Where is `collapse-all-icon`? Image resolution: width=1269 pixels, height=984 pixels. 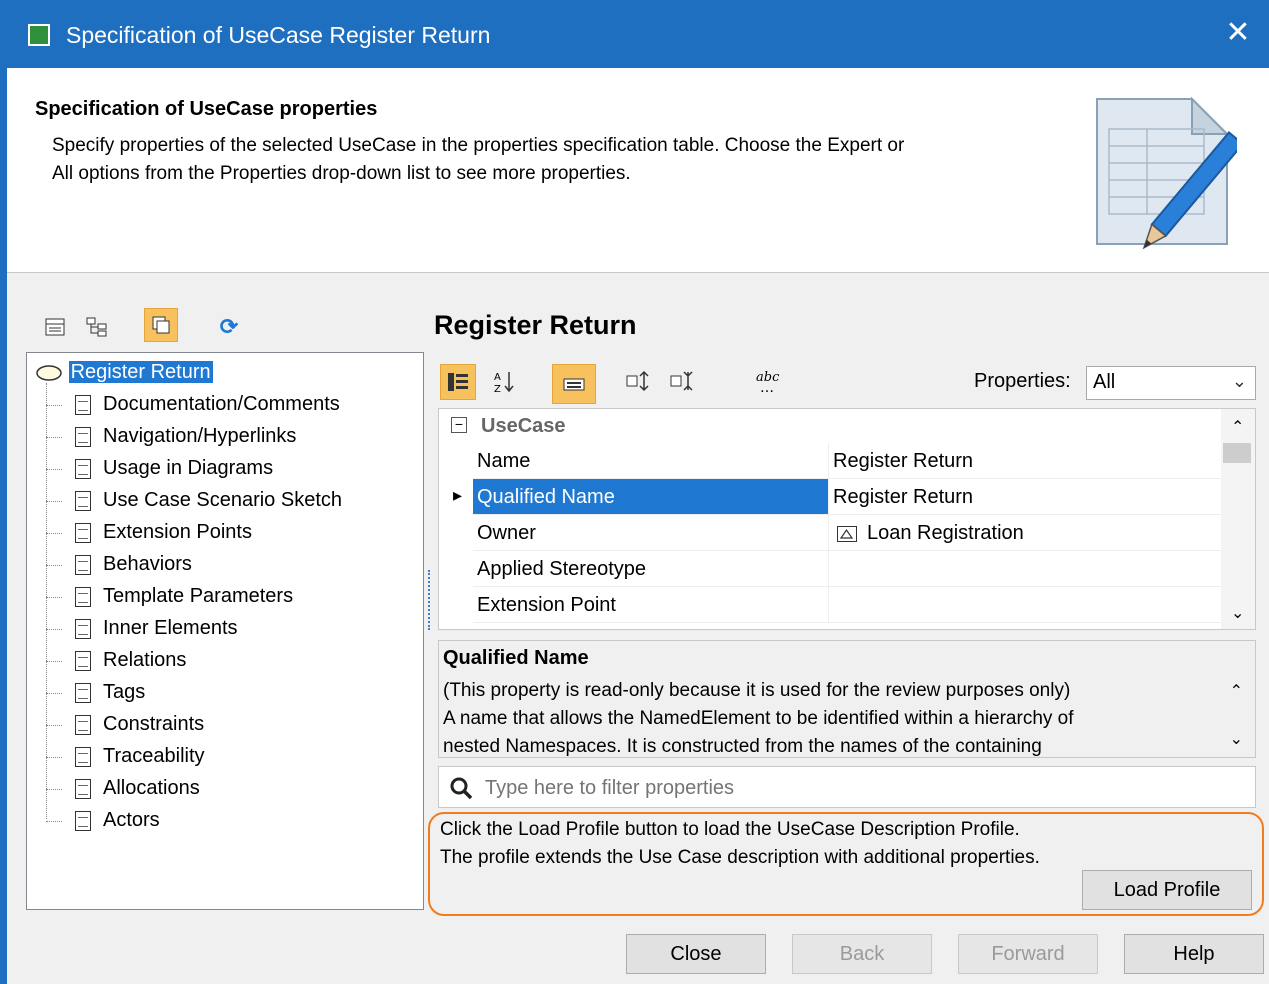
collapse-all-icon is located at coordinates (683, 381).